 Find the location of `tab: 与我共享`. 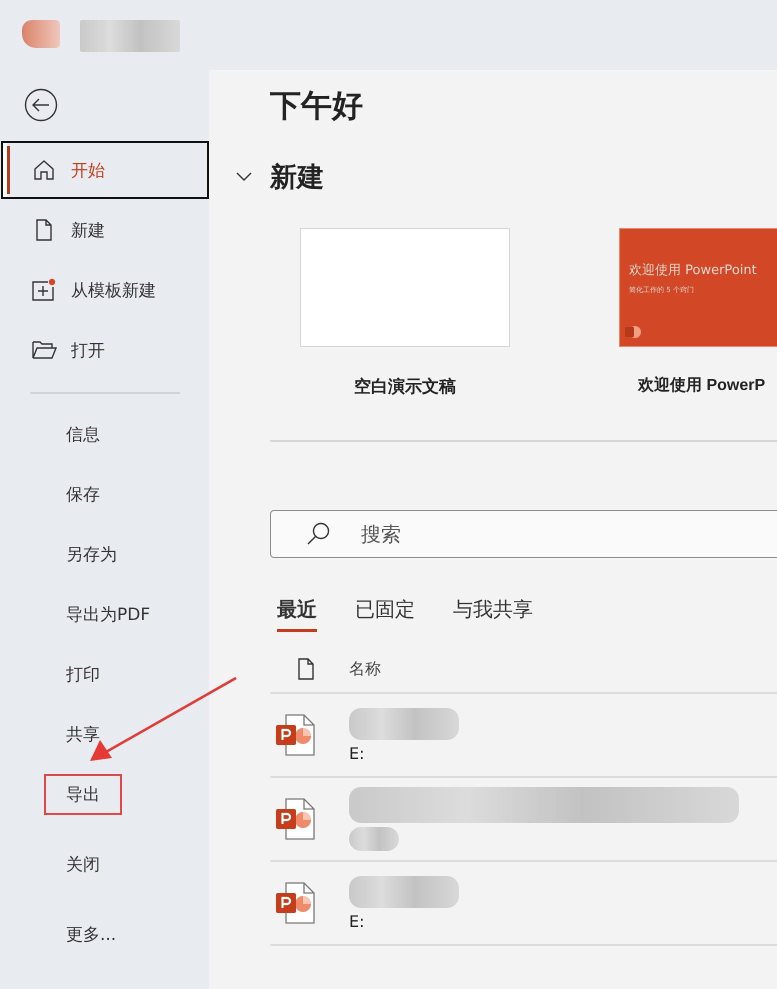

tab: 与我共享 is located at coordinates (493, 614).